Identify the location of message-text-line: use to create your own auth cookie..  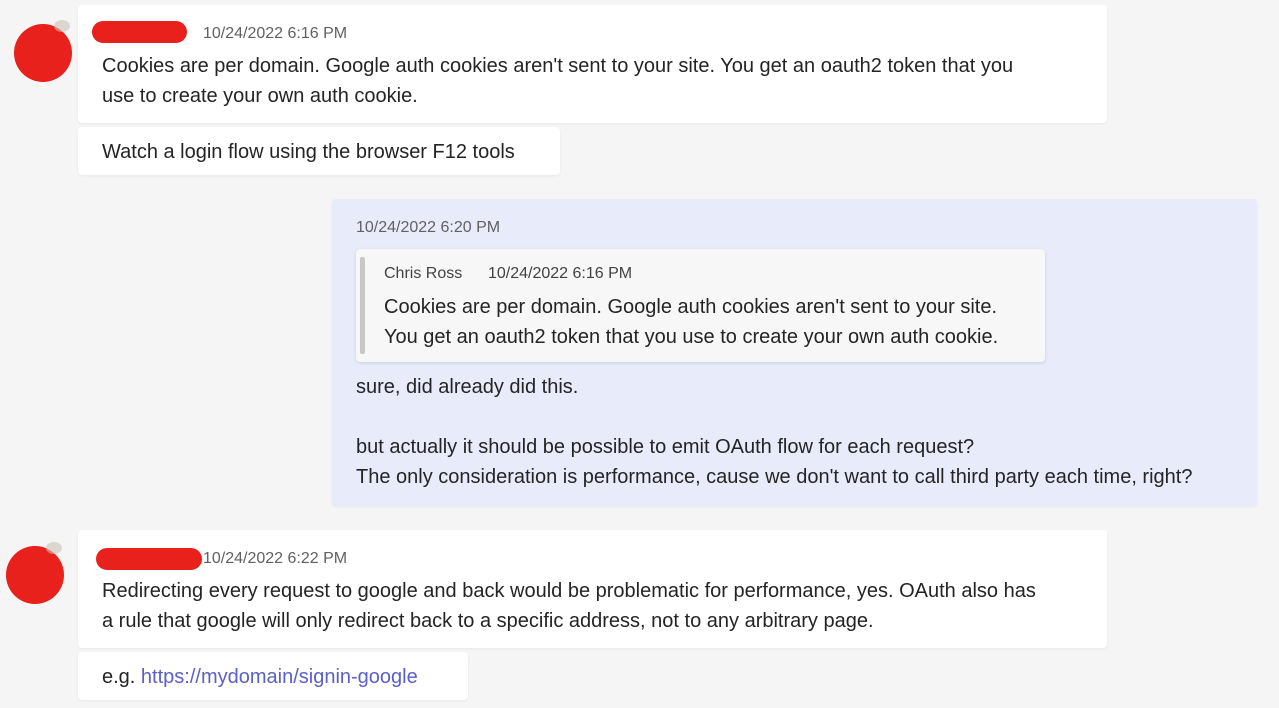
(260, 96).